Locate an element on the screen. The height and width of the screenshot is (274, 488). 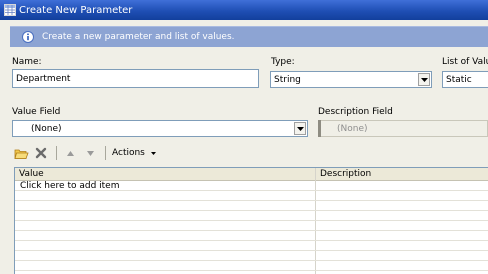
value-field-select: (None) is located at coordinates (160, 128).